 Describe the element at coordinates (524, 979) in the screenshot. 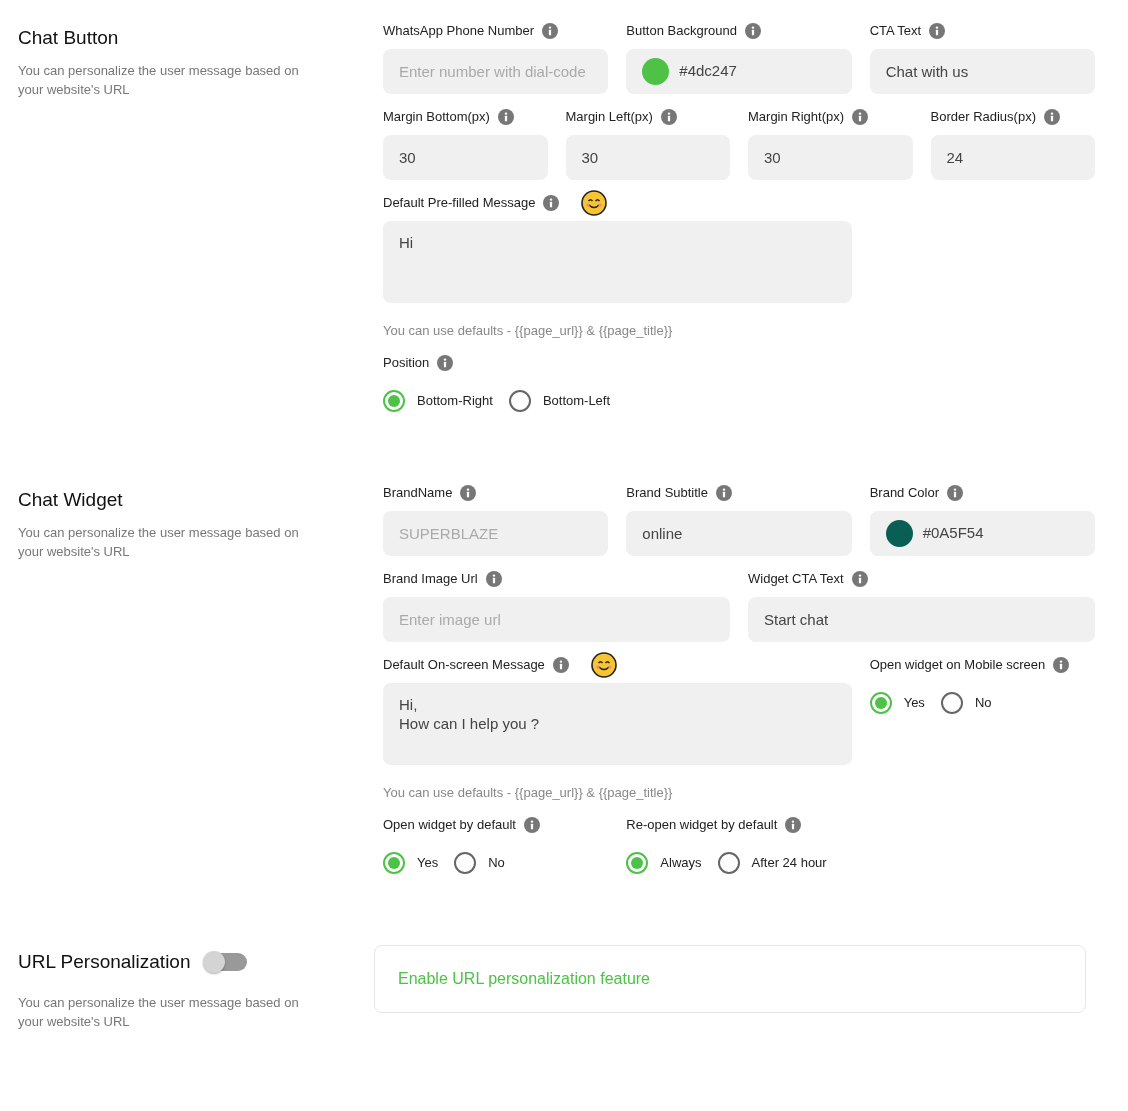

I see `feature-text: Enable URL personalization feature` at that location.